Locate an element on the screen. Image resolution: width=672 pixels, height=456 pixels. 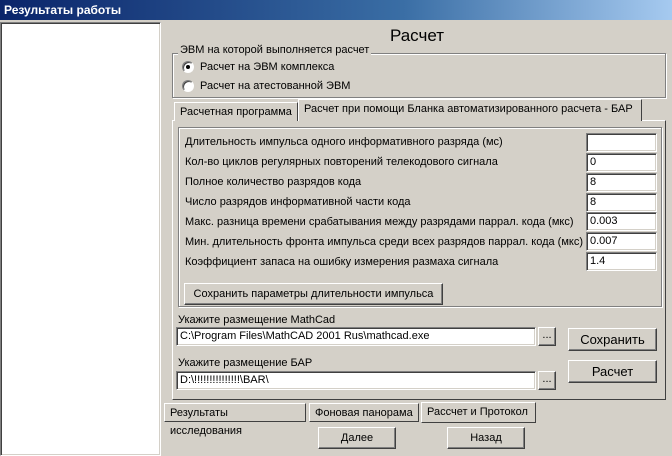
param-label-total-bits: Полное количество разрядов кода is located at coordinates (273, 182).